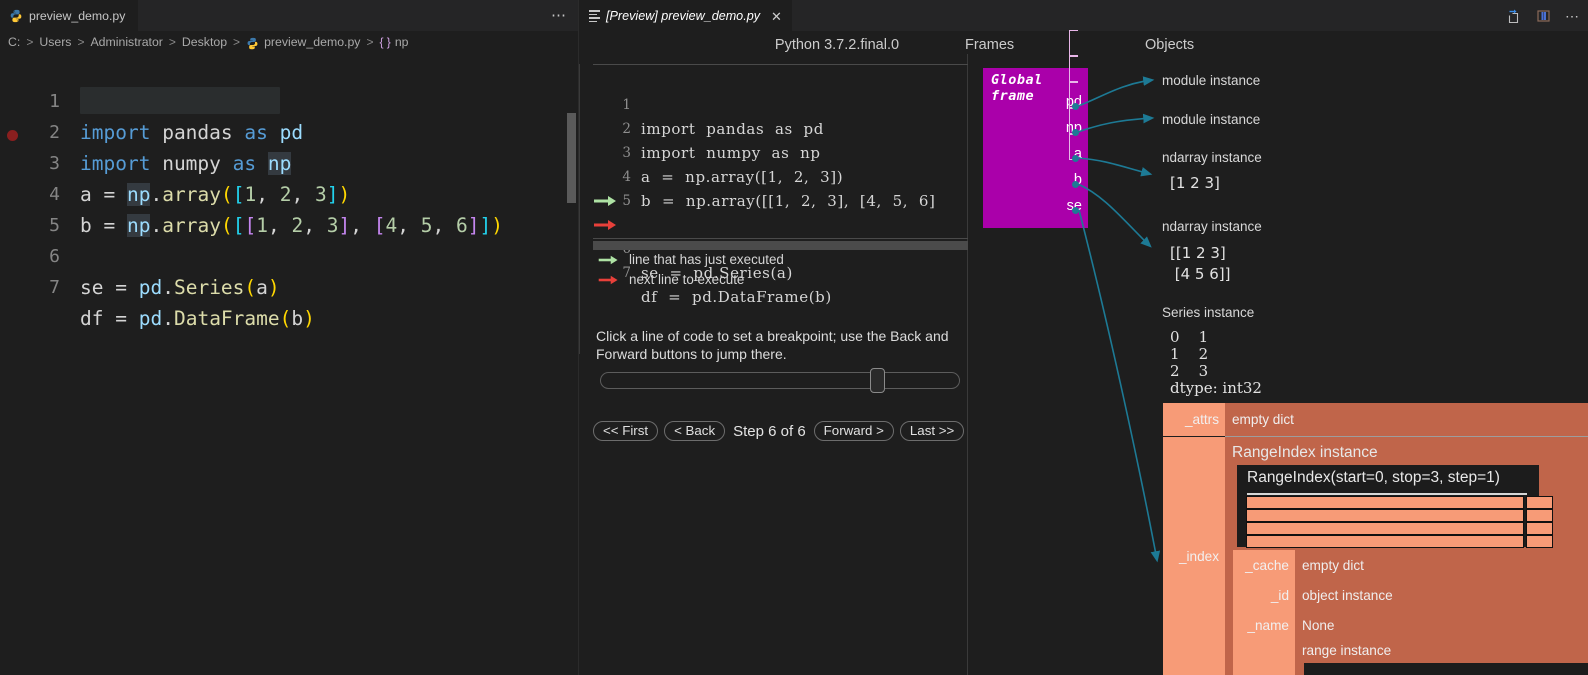 The image size is (1588, 675). I want to click on split-editor-icon, so click(1544, 16).